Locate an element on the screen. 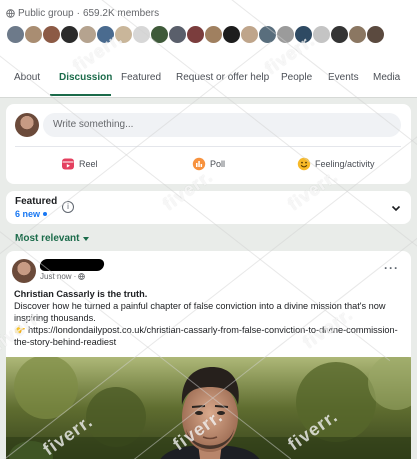  active-tab-indicator is located at coordinates (80, 95).